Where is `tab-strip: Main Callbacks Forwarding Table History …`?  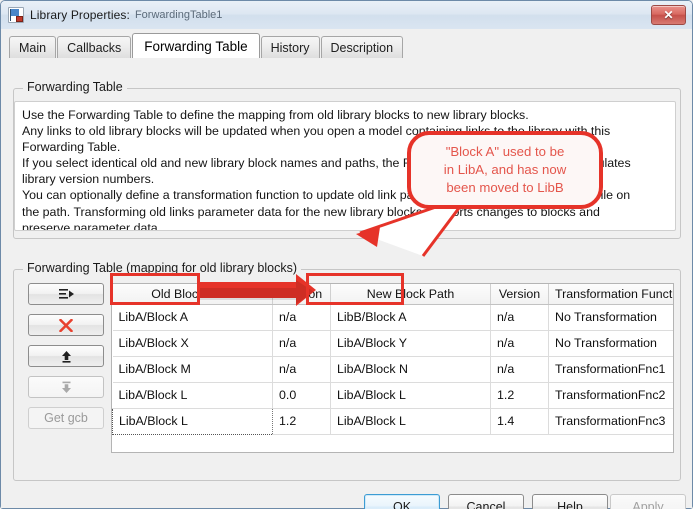
tab-strip: Main Callbacks Forwarding Table History … is located at coordinates (347, 45).